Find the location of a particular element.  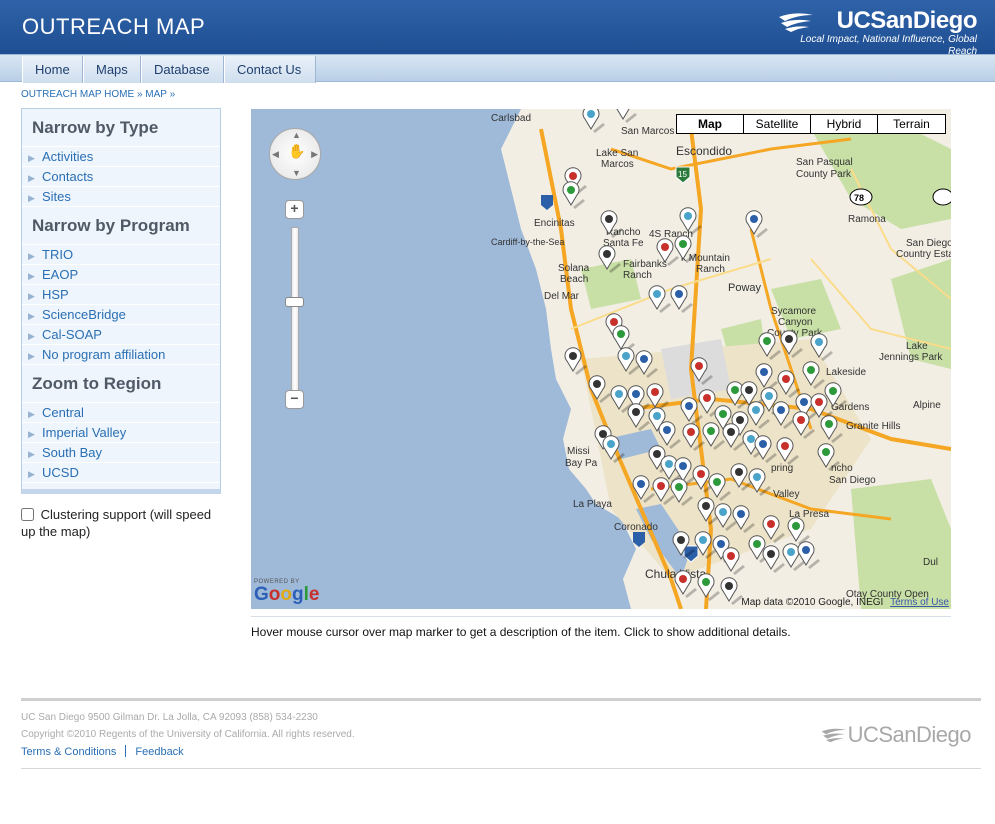

shield-15: 15 is located at coordinates (682, 174).